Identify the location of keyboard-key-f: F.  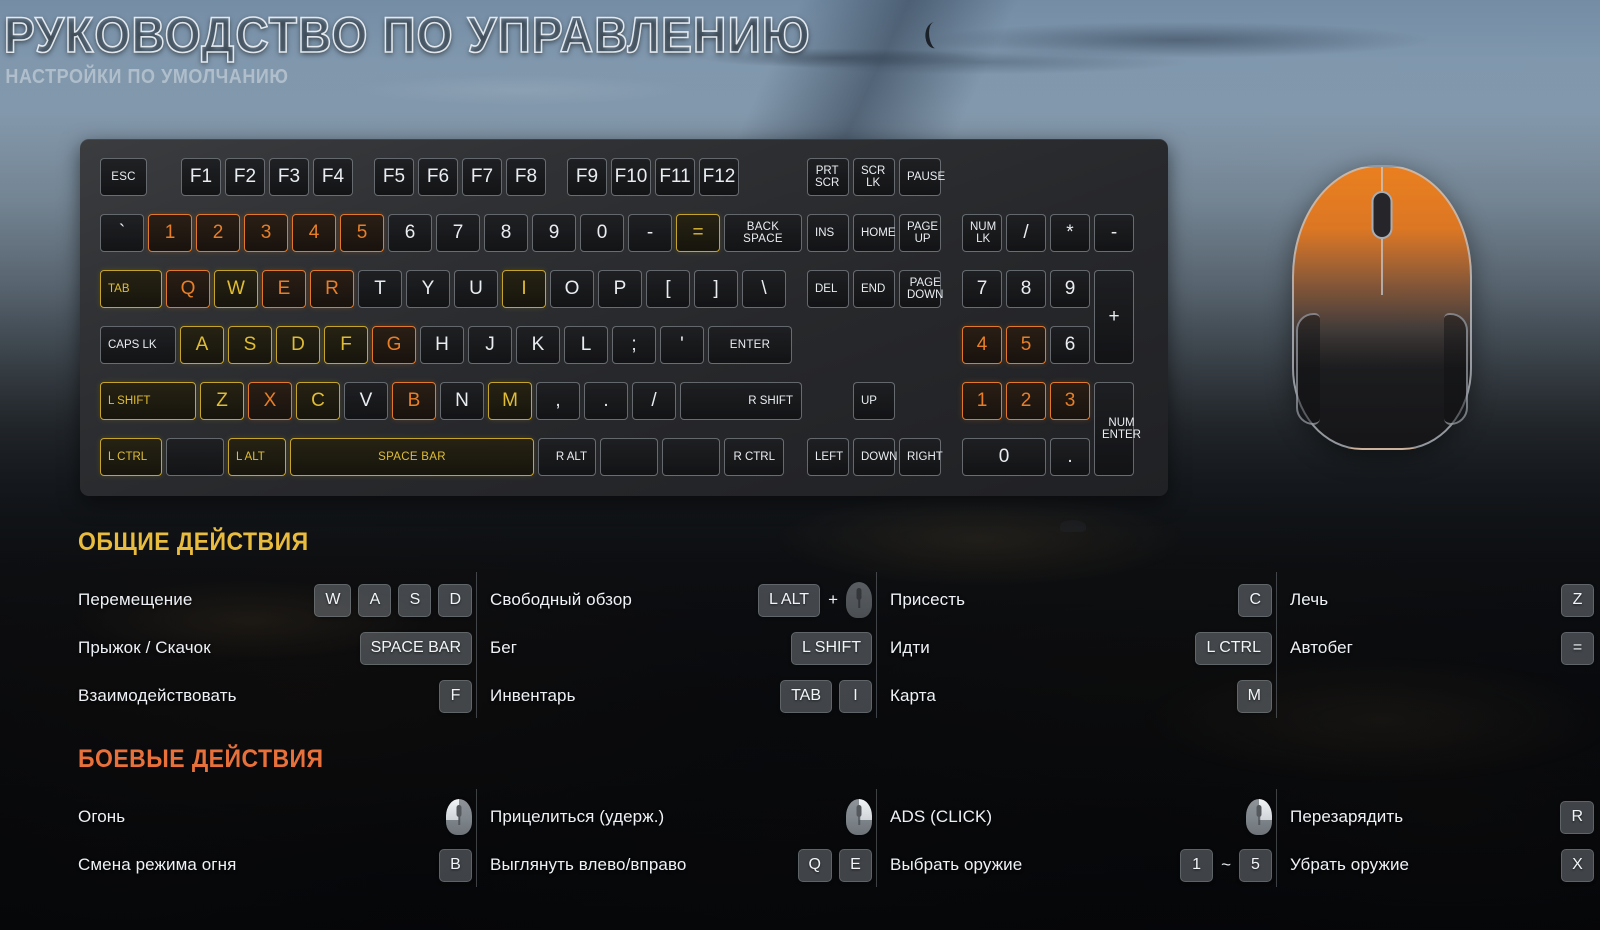
(346, 345).